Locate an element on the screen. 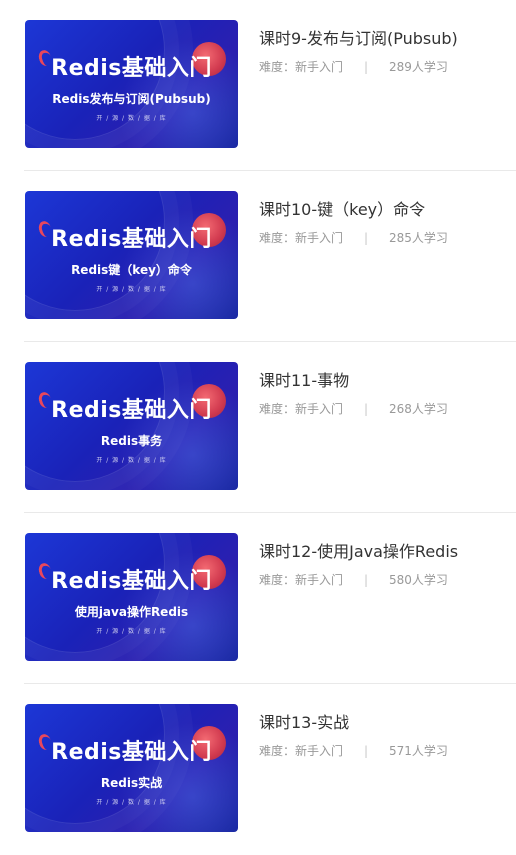  thumbnail-subtitle: Redis发布与订阅(Pubsub) is located at coordinates (131, 99).